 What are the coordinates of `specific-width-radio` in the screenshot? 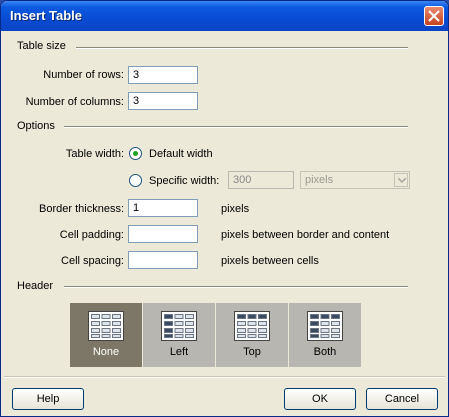 It's located at (135, 180).